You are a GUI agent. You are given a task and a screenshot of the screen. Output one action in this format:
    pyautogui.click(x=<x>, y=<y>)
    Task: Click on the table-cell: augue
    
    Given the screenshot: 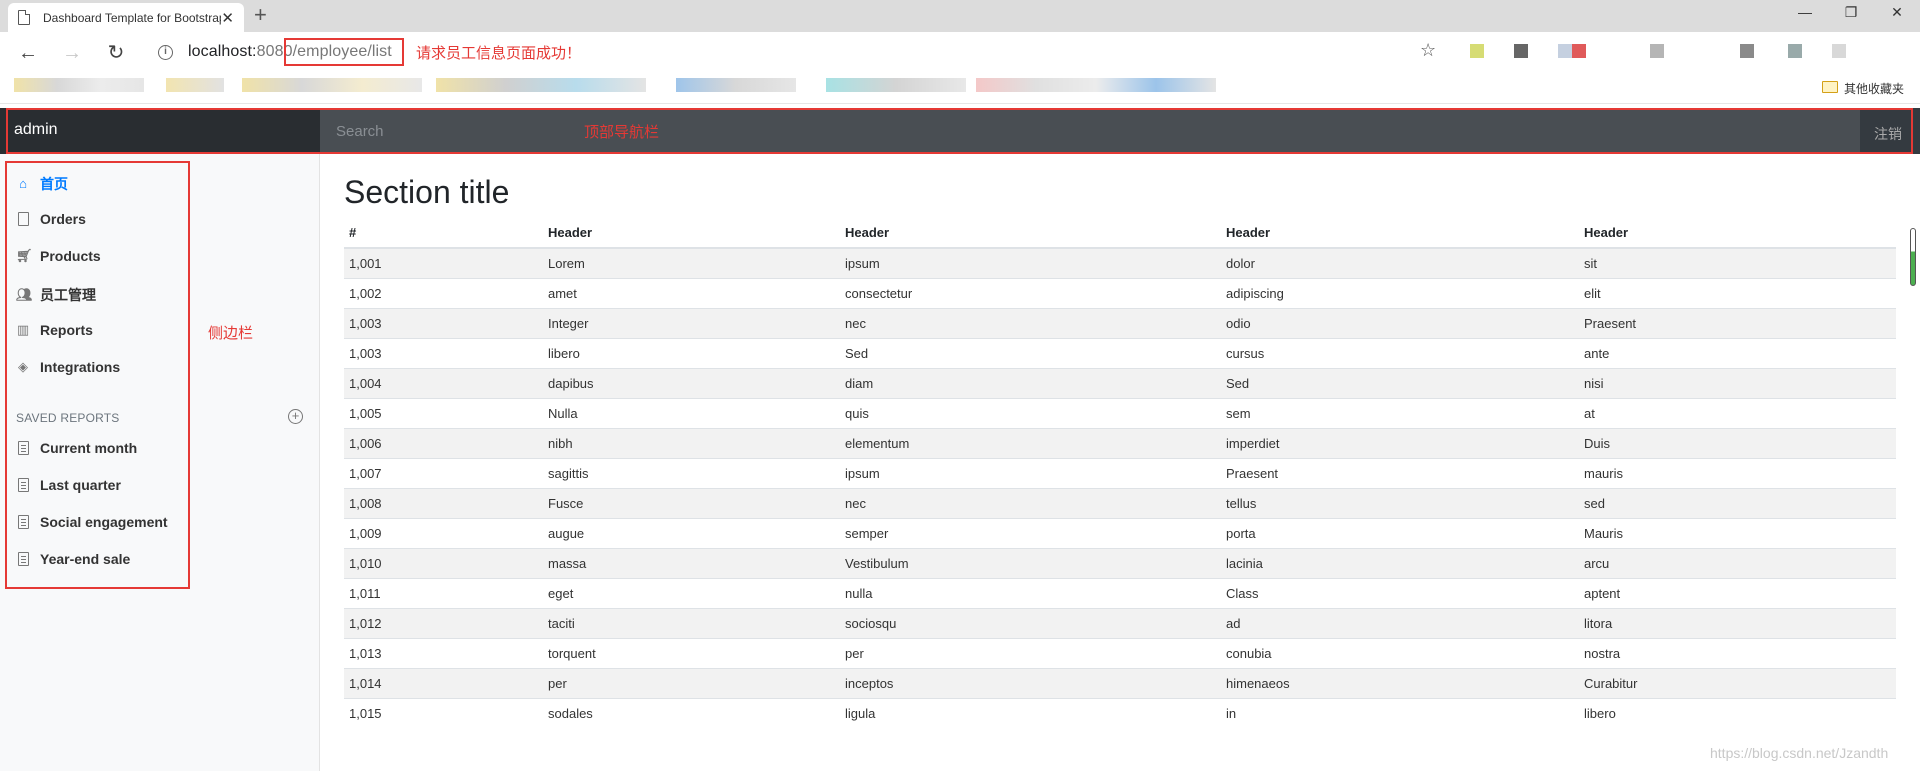 What is the action you would take?
    pyautogui.click(x=691, y=532)
    